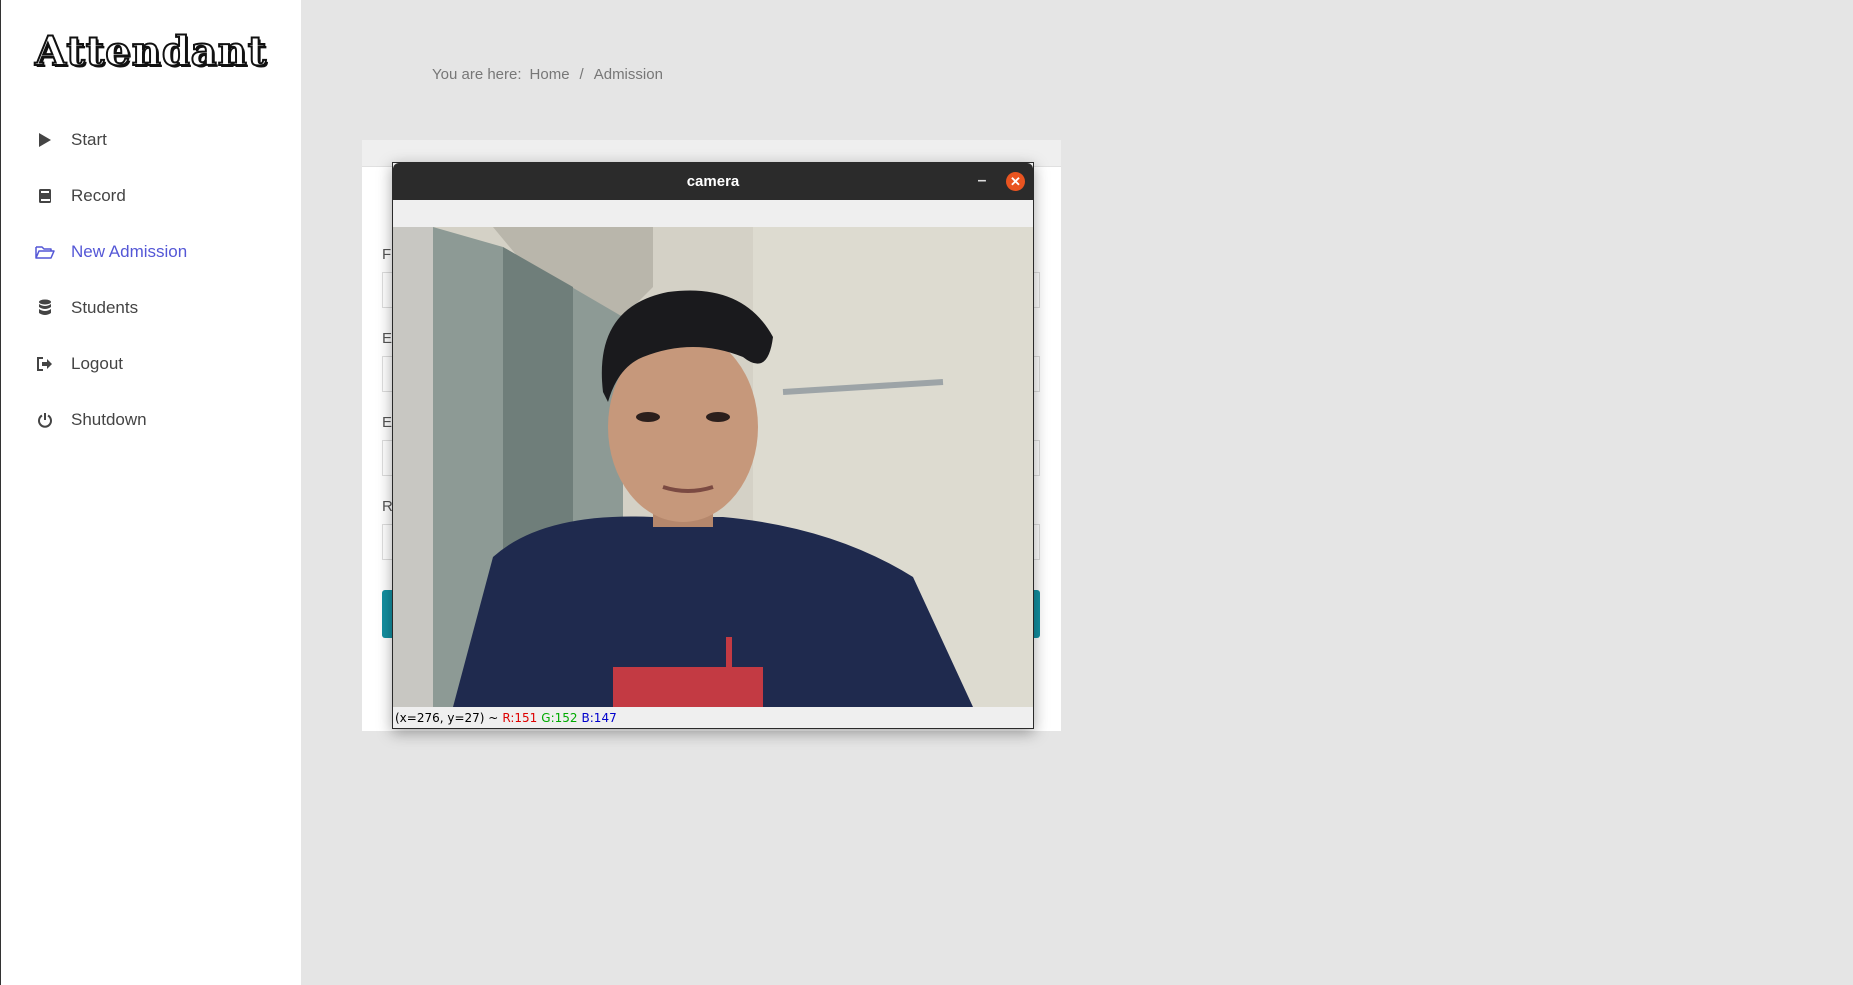  What do you see at coordinates (447, 718) in the screenshot?
I see `status-coords: (x=276, y=27) ~` at bounding box center [447, 718].